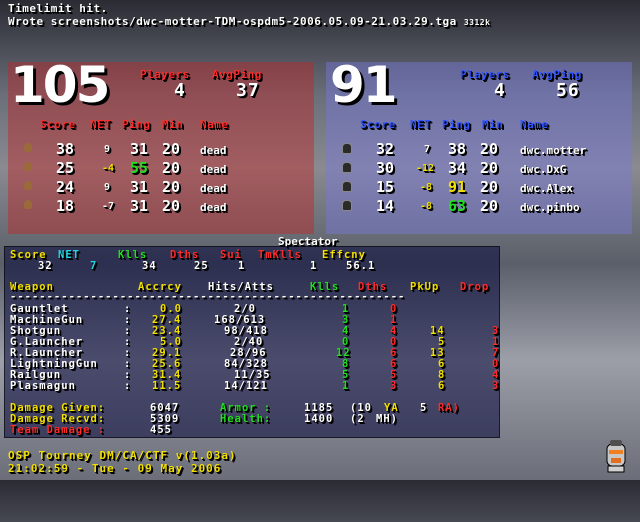 This screenshot has width=640, height=522. What do you see at coordinates (43, 386) in the screenshot?
I see `weapon-name: Plasmagun` at bounding box center [43, 386].